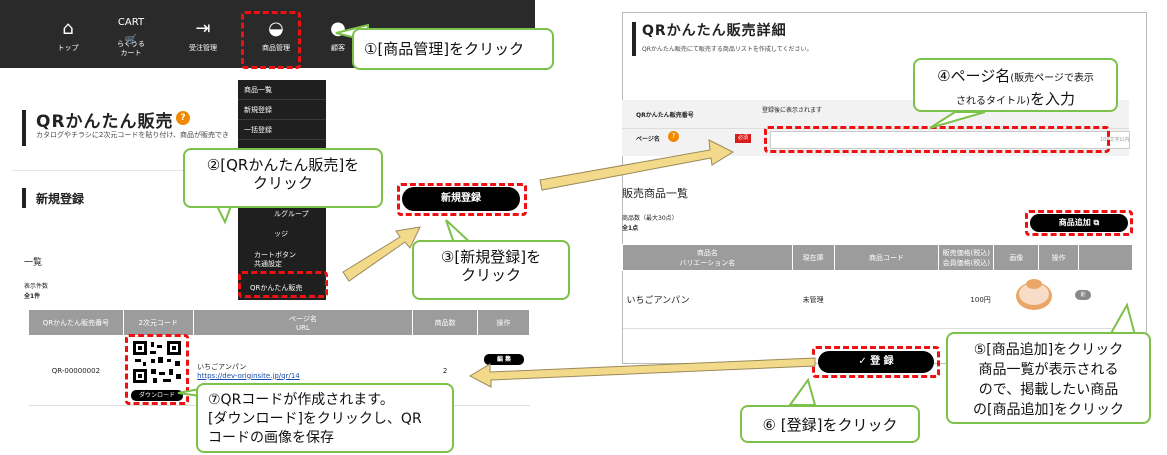  Describe the element at coordinates (491, 270) in the screenshot. I see `callout-step3: ③[新規登録]を クリック` at that location.